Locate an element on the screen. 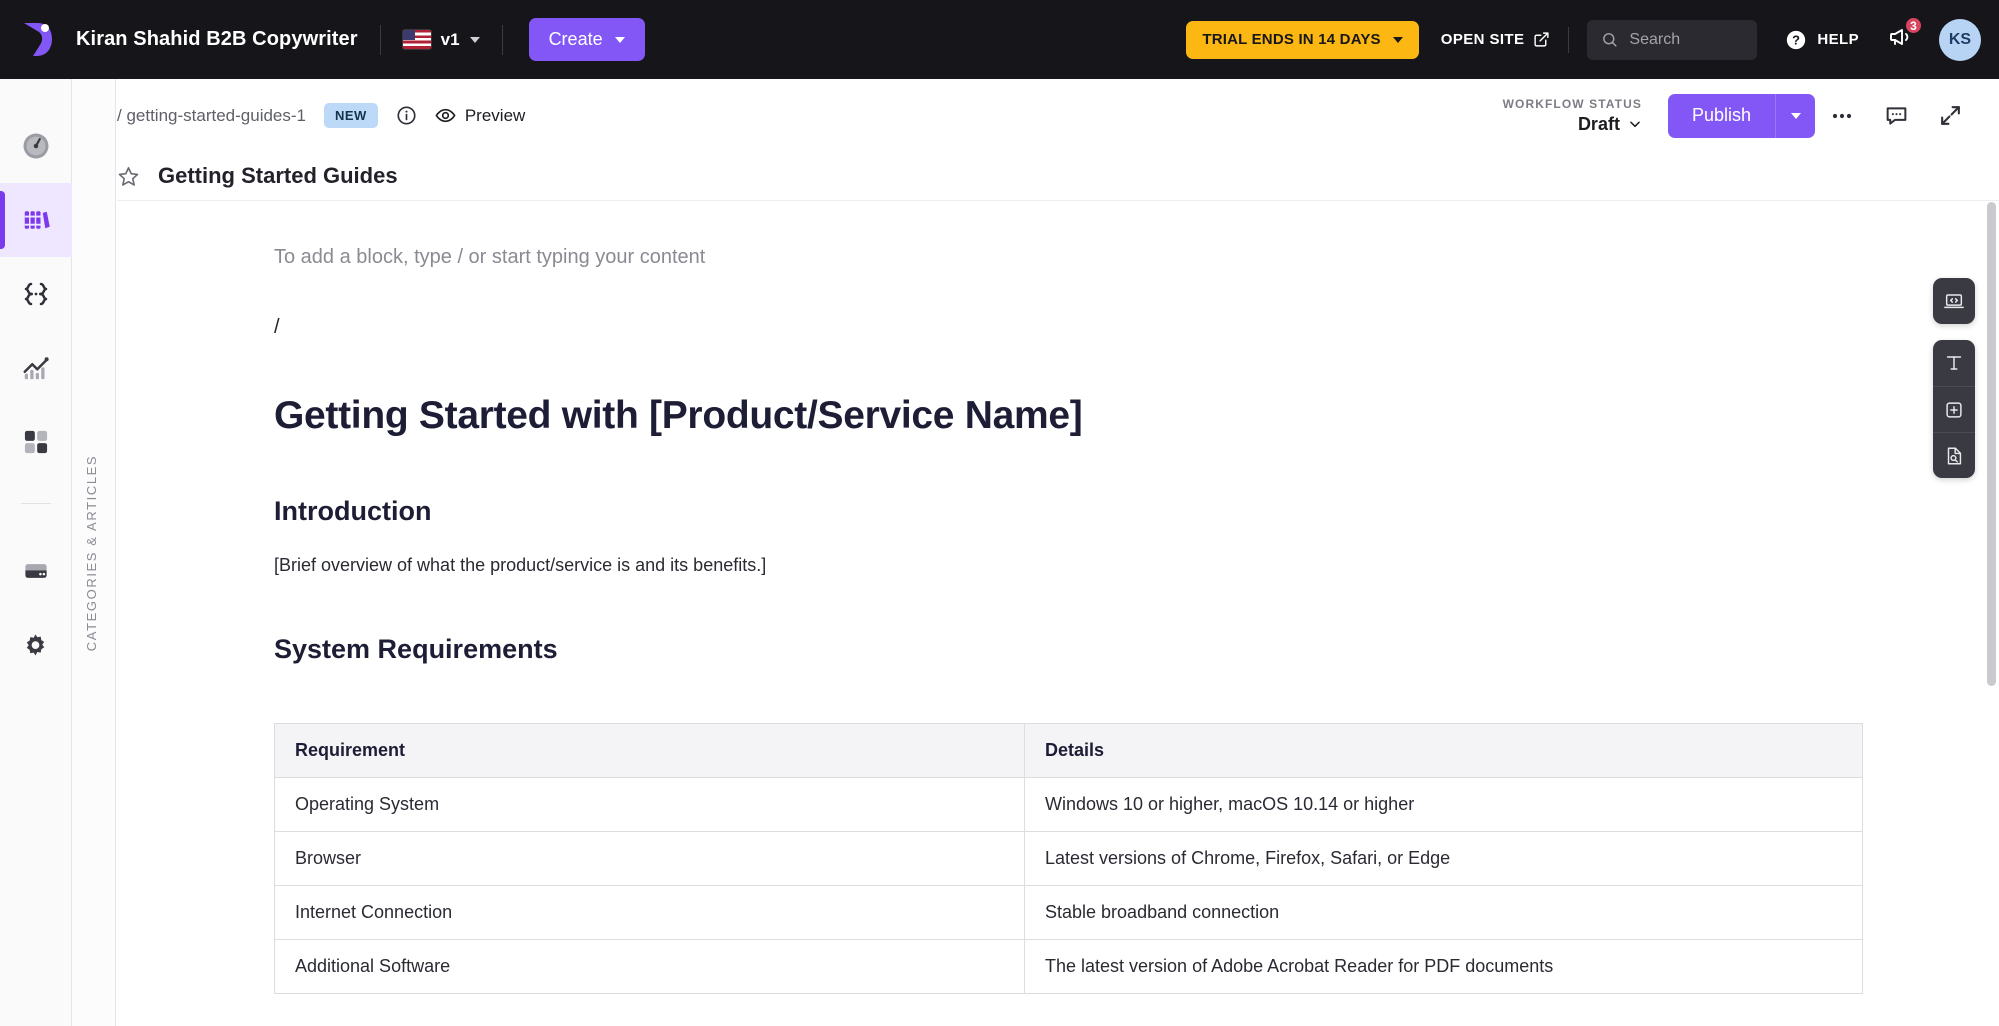 This screenshot has height=1026, width=1999. create-button: Create is located at coordinates (586, 39).